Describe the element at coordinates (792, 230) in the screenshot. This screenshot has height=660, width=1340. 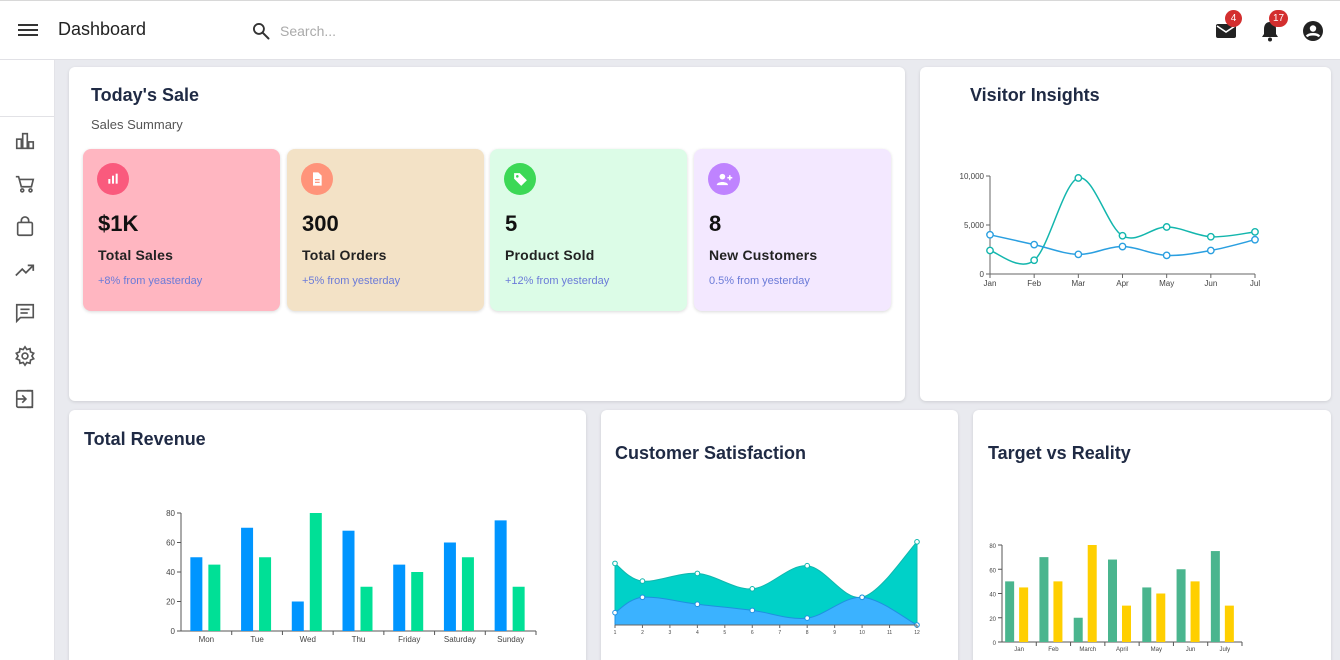
I see `stat-new-customers: 8 New Customers 0.5% from yesterday` at that location.